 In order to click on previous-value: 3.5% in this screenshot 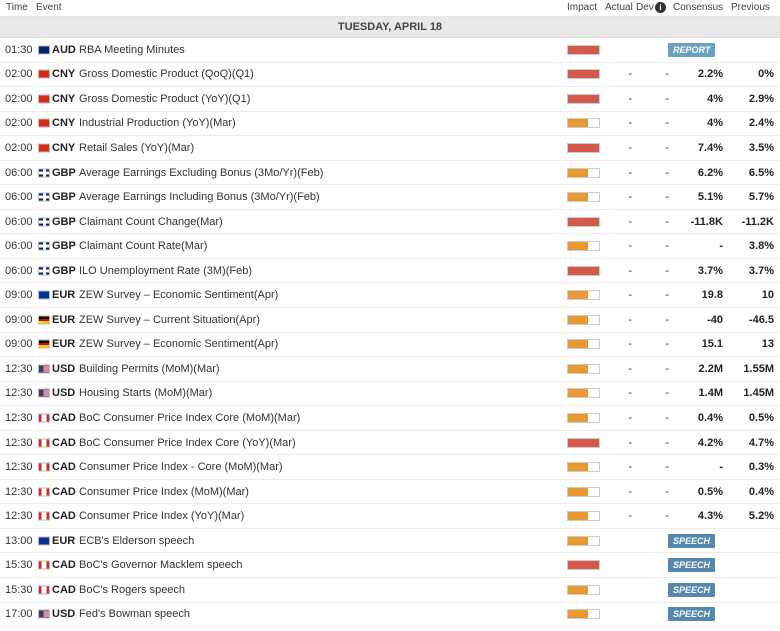, I will do `click(761, 147)`.